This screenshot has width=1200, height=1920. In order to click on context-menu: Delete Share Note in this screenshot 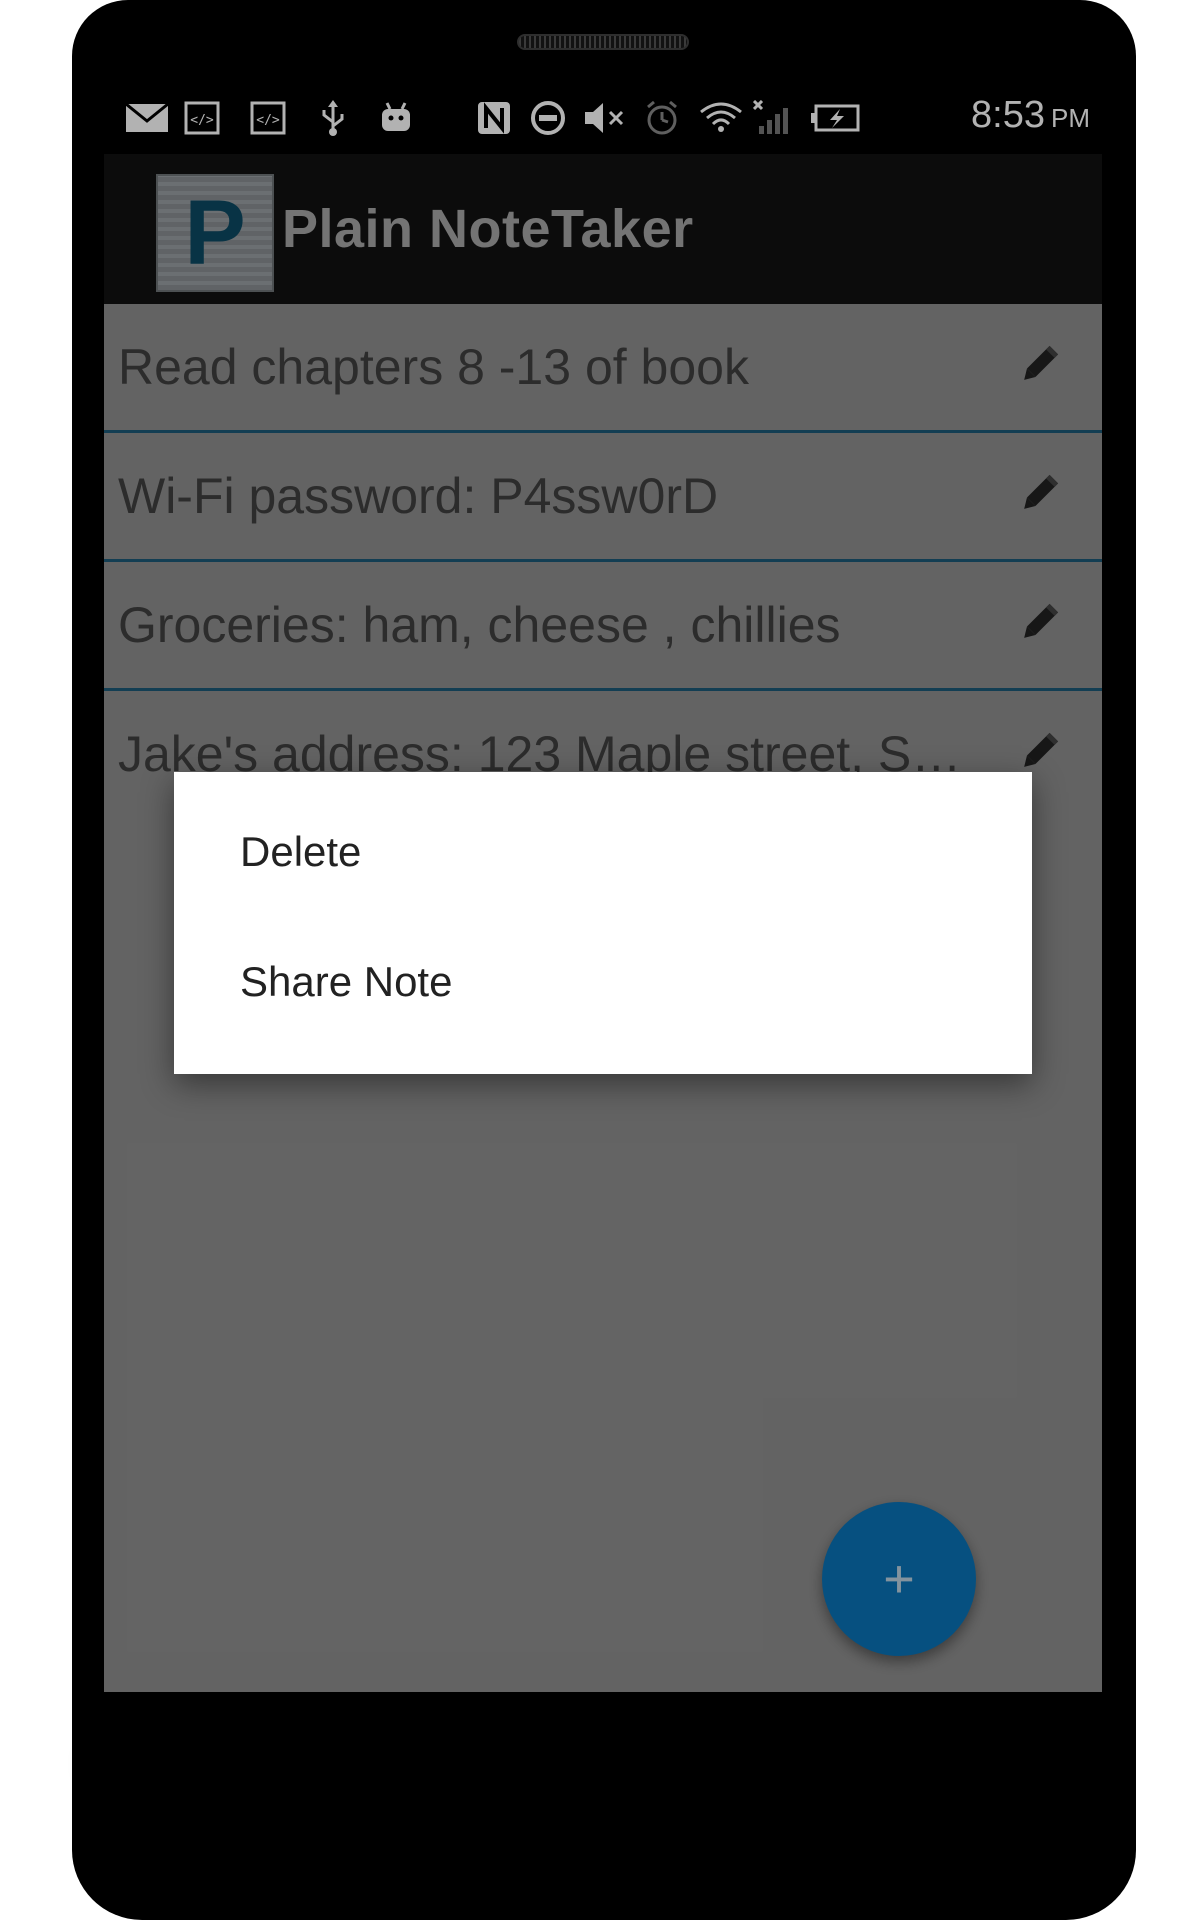, I will do `click(603, 923)`.